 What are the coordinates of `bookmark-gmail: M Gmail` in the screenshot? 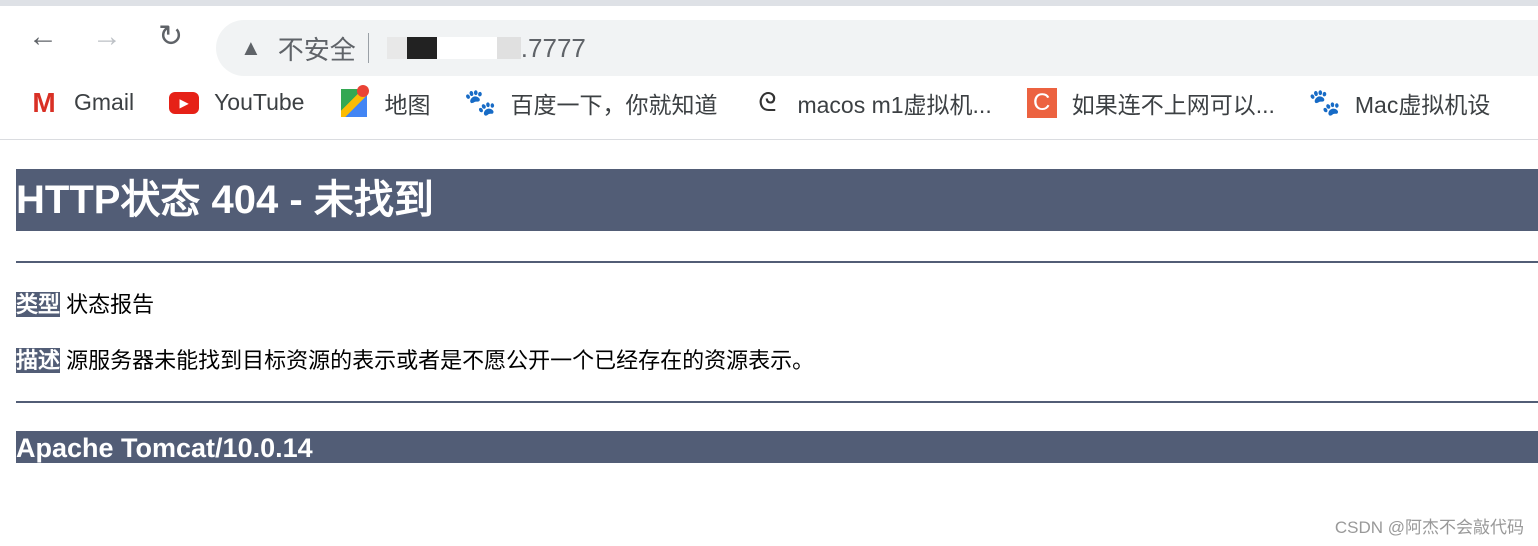 It's located at (81, 103).